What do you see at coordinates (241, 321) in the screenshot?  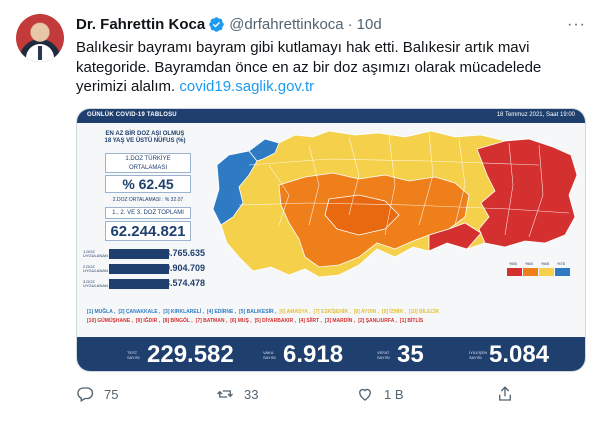 I see `province-item: [6] MUŞ ,` at bounding box center [241, 321].